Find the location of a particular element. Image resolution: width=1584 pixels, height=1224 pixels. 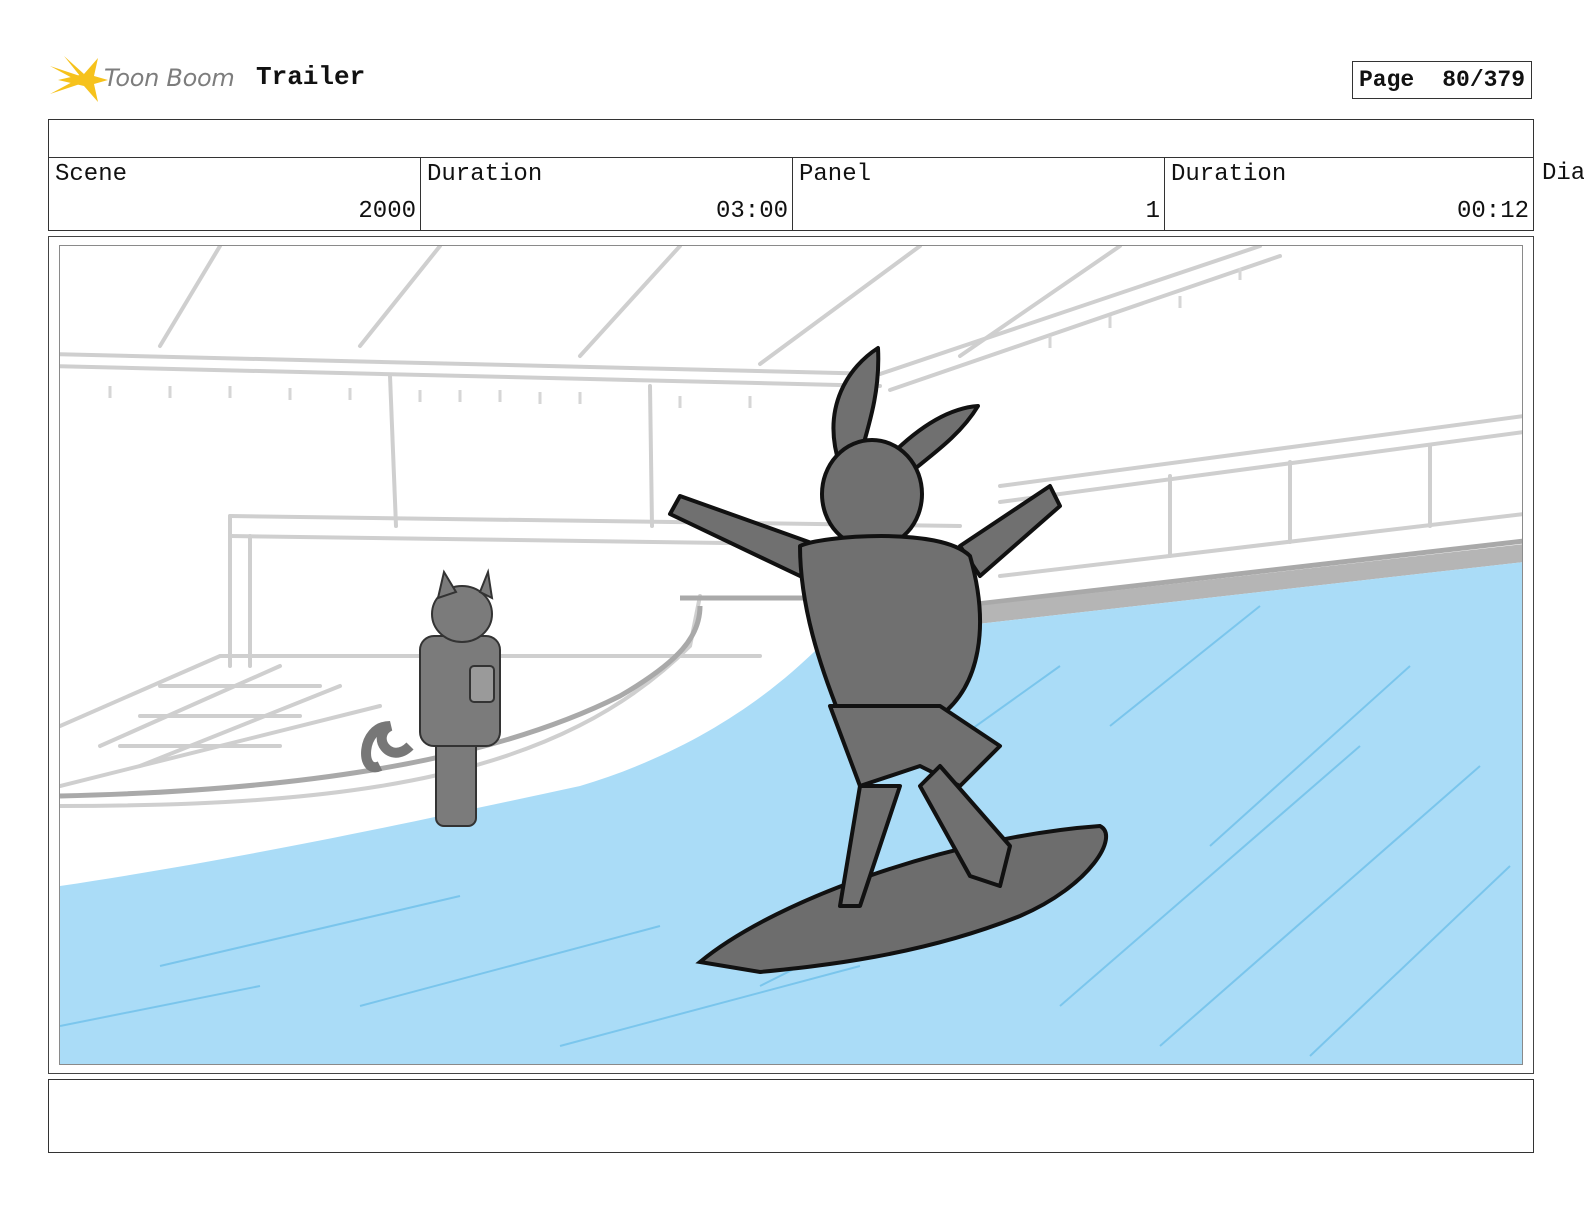

page-value: 80/379 is located at coordinates (1484, 80).